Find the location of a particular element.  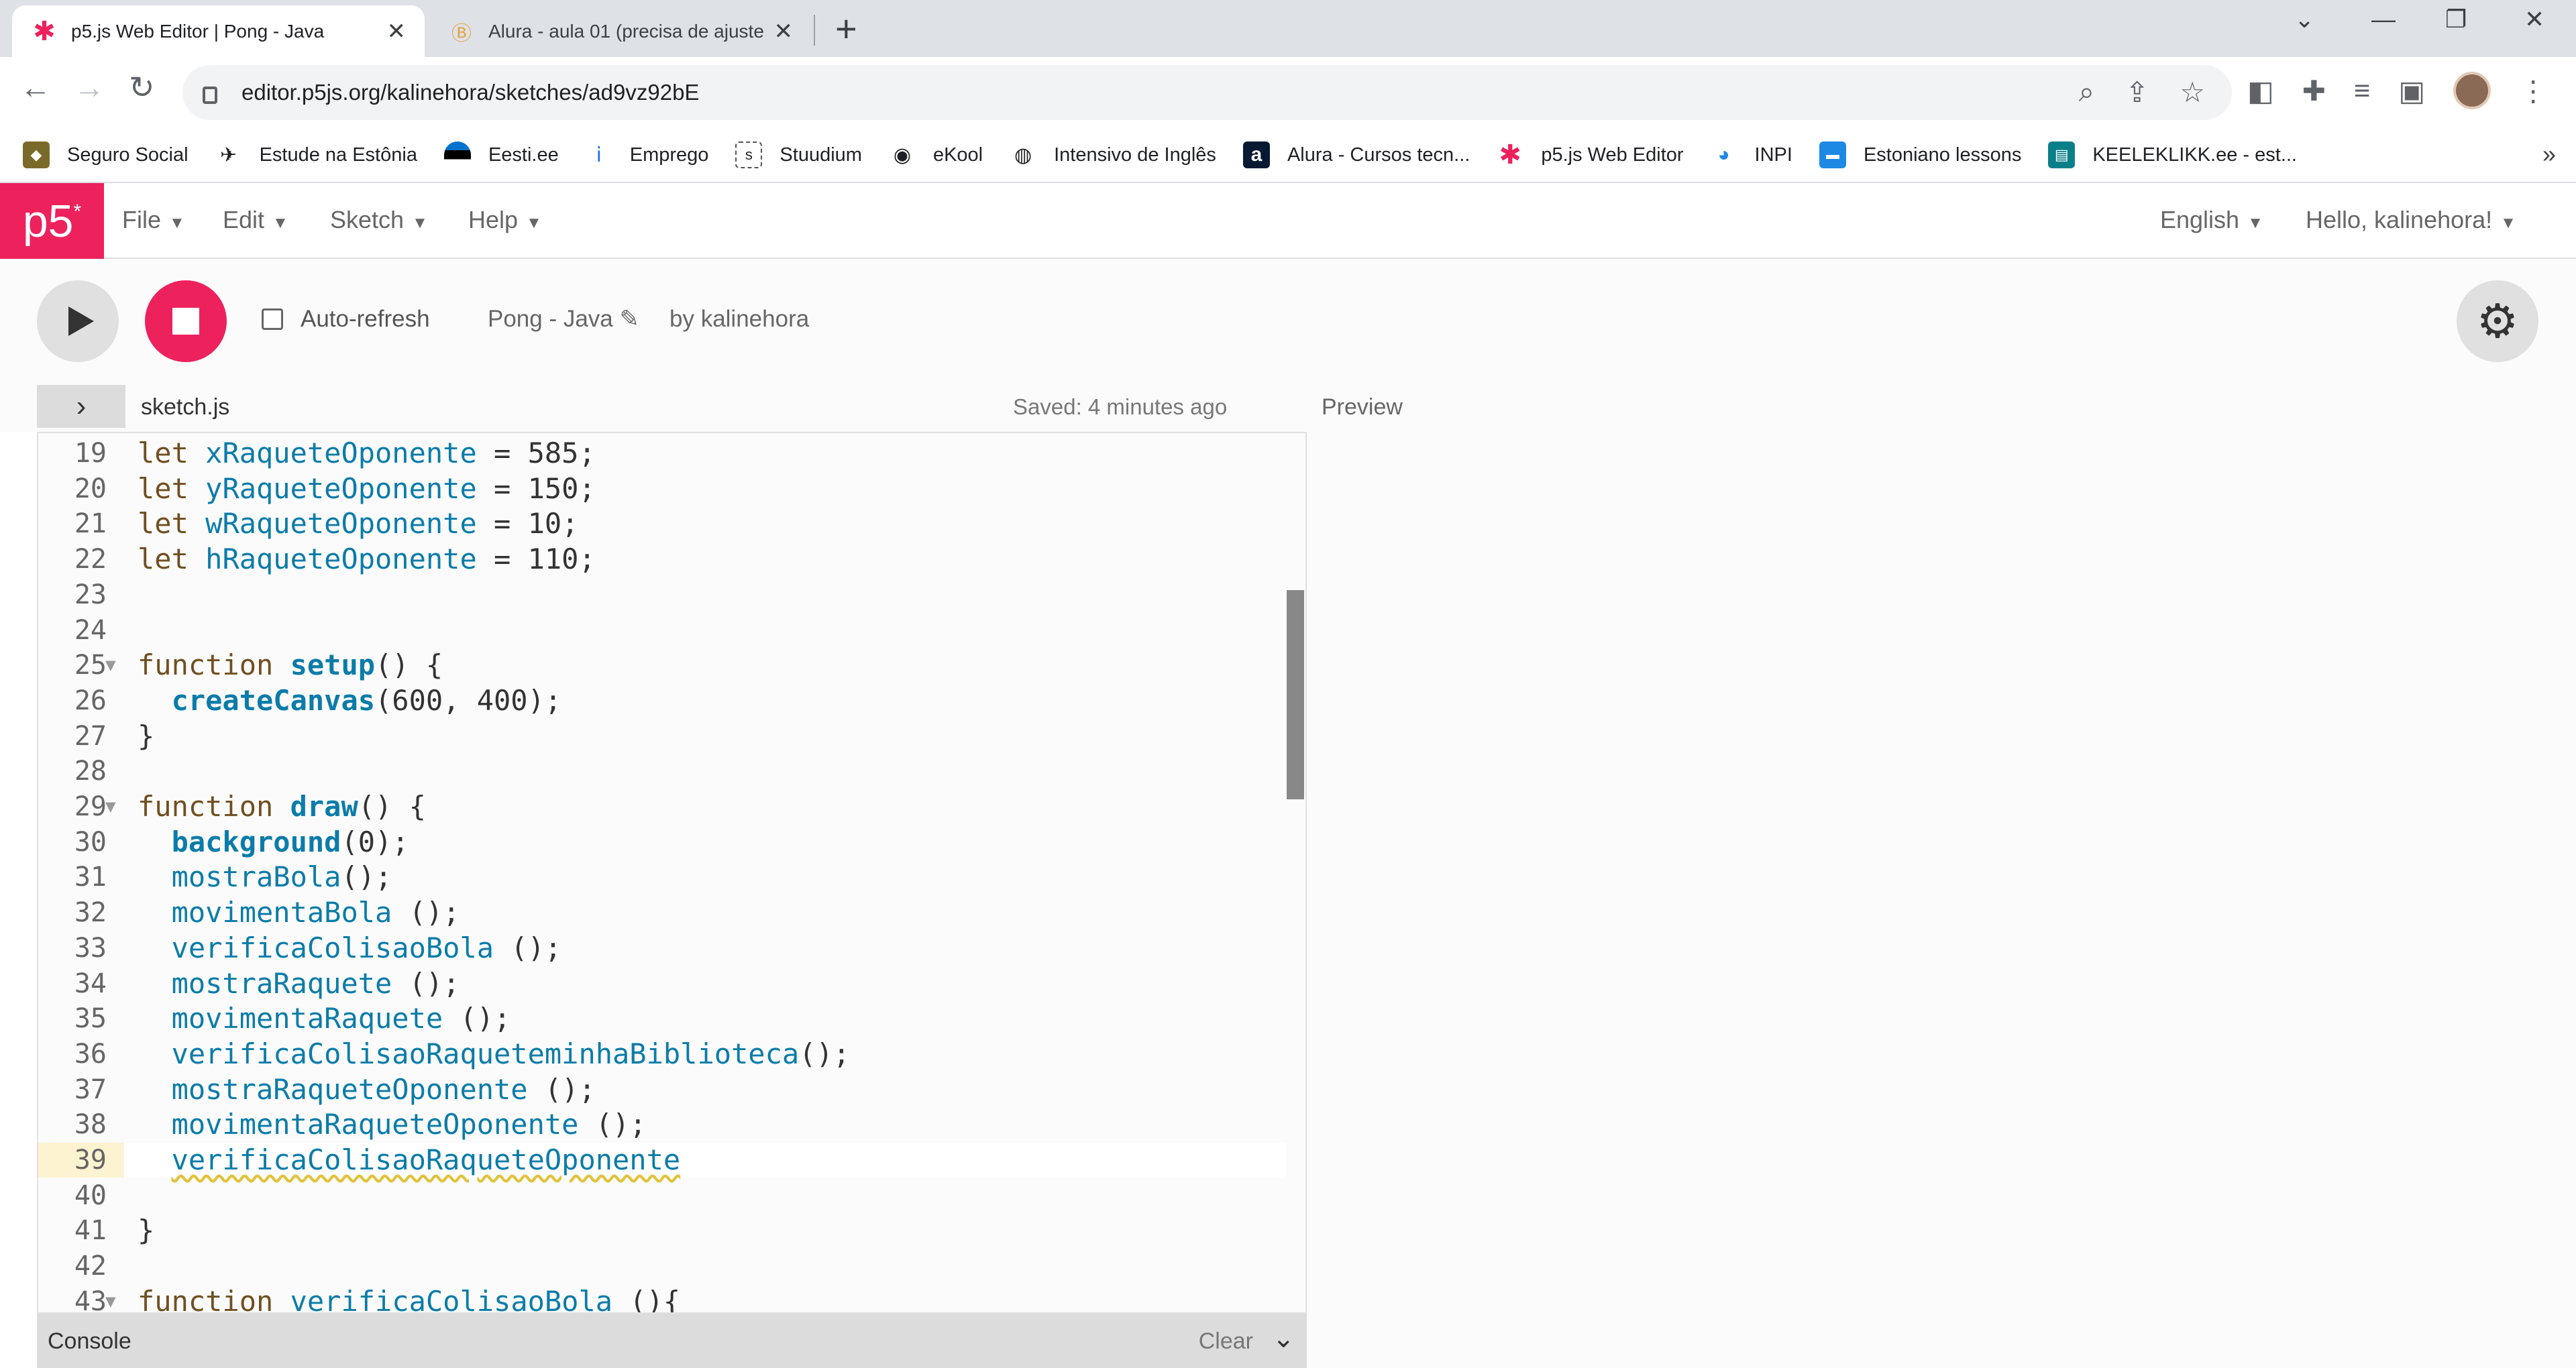

settings-gear-icon: ⚙ is located at coordinates (2497, 321).